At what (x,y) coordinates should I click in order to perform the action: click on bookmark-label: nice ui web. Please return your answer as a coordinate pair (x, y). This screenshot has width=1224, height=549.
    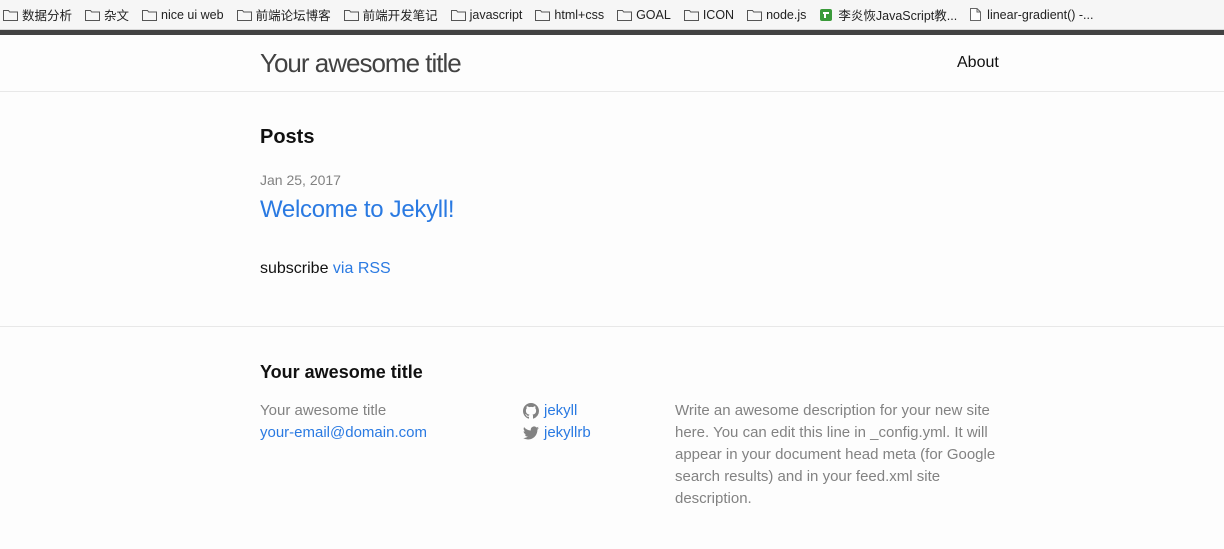
    Looking at the image, I should click on (192, 14).